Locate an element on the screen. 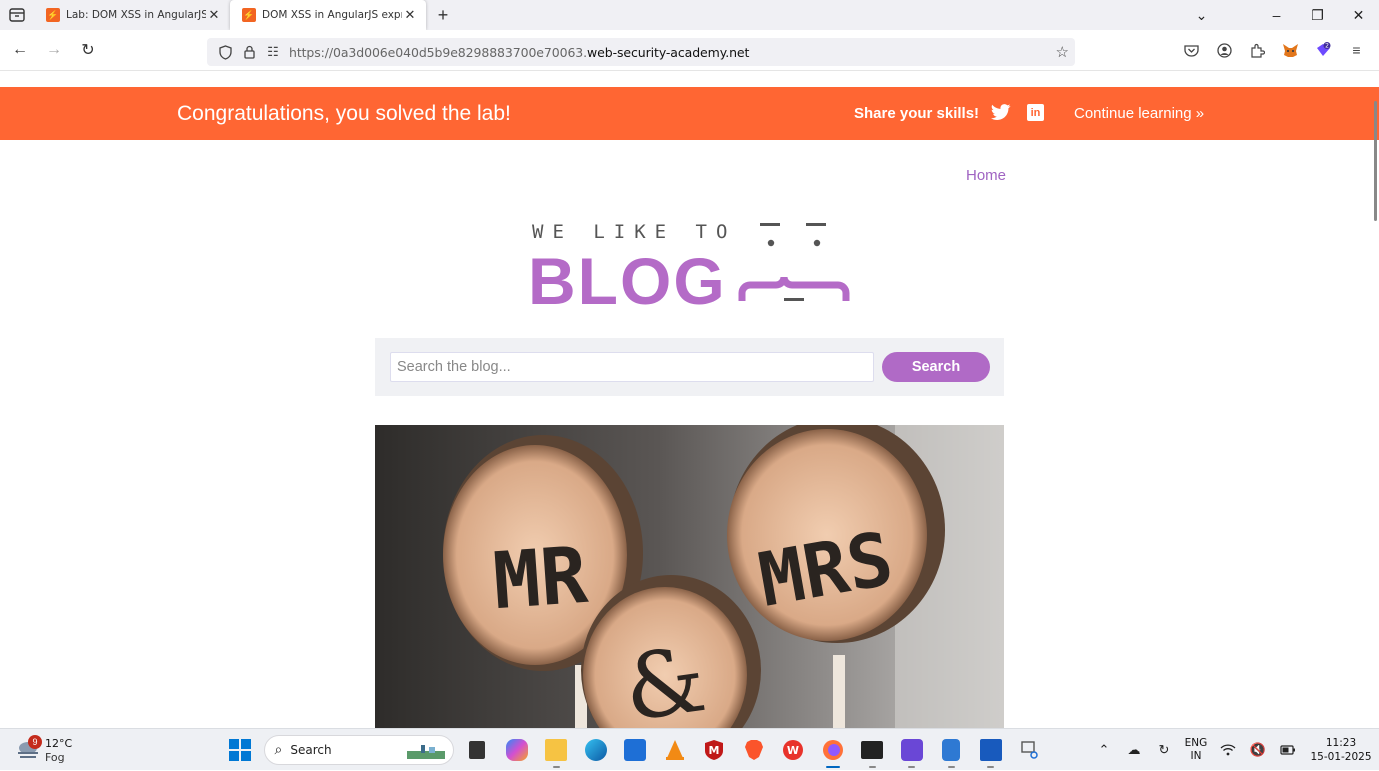 The height and width of the screenshot is (771, 1379). windows-start-icon is located at coordinates (240, 750).